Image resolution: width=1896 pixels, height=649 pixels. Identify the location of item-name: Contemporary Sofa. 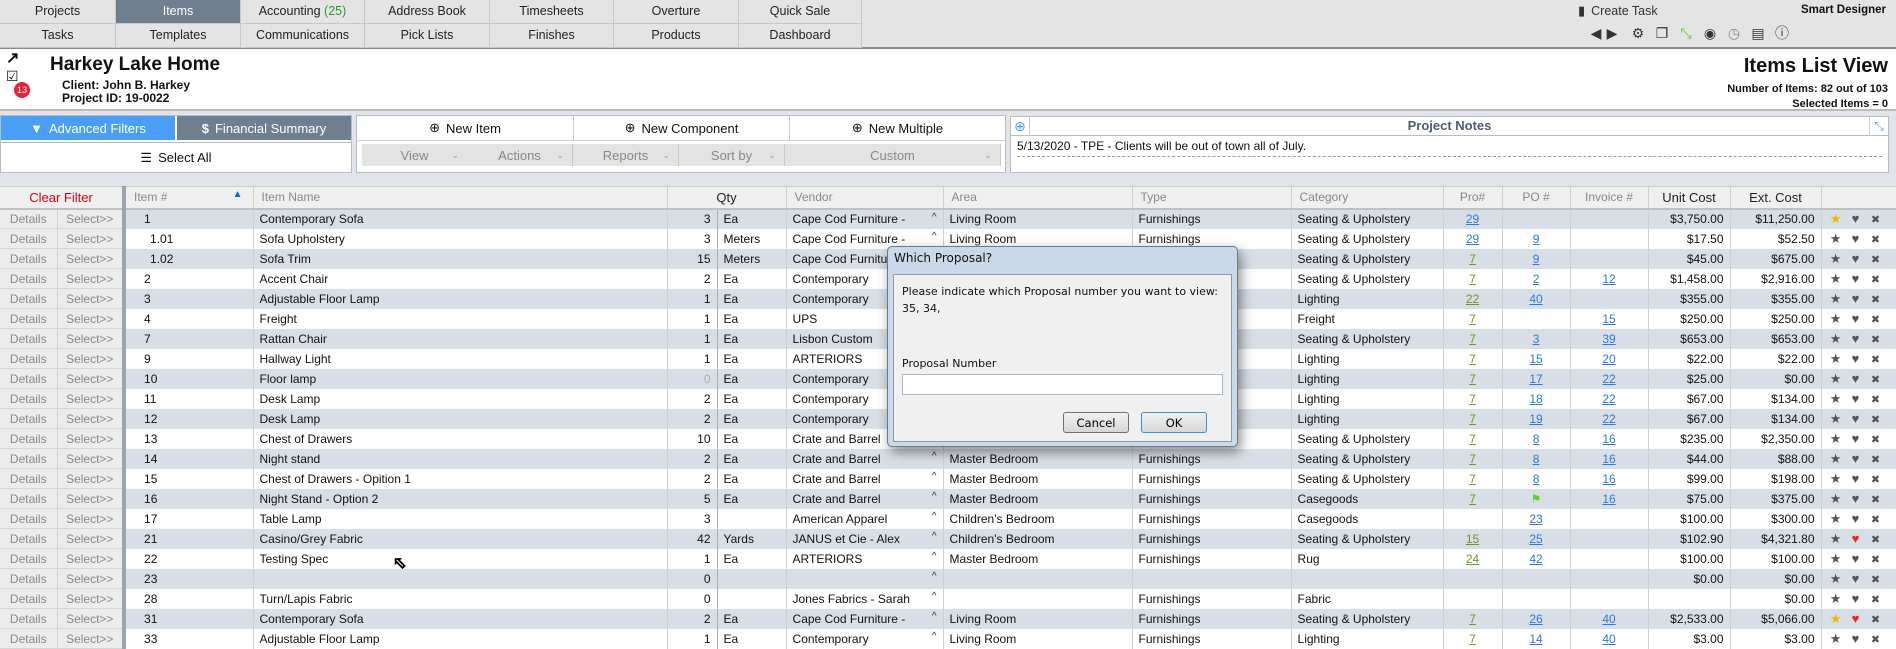
(460, 618).